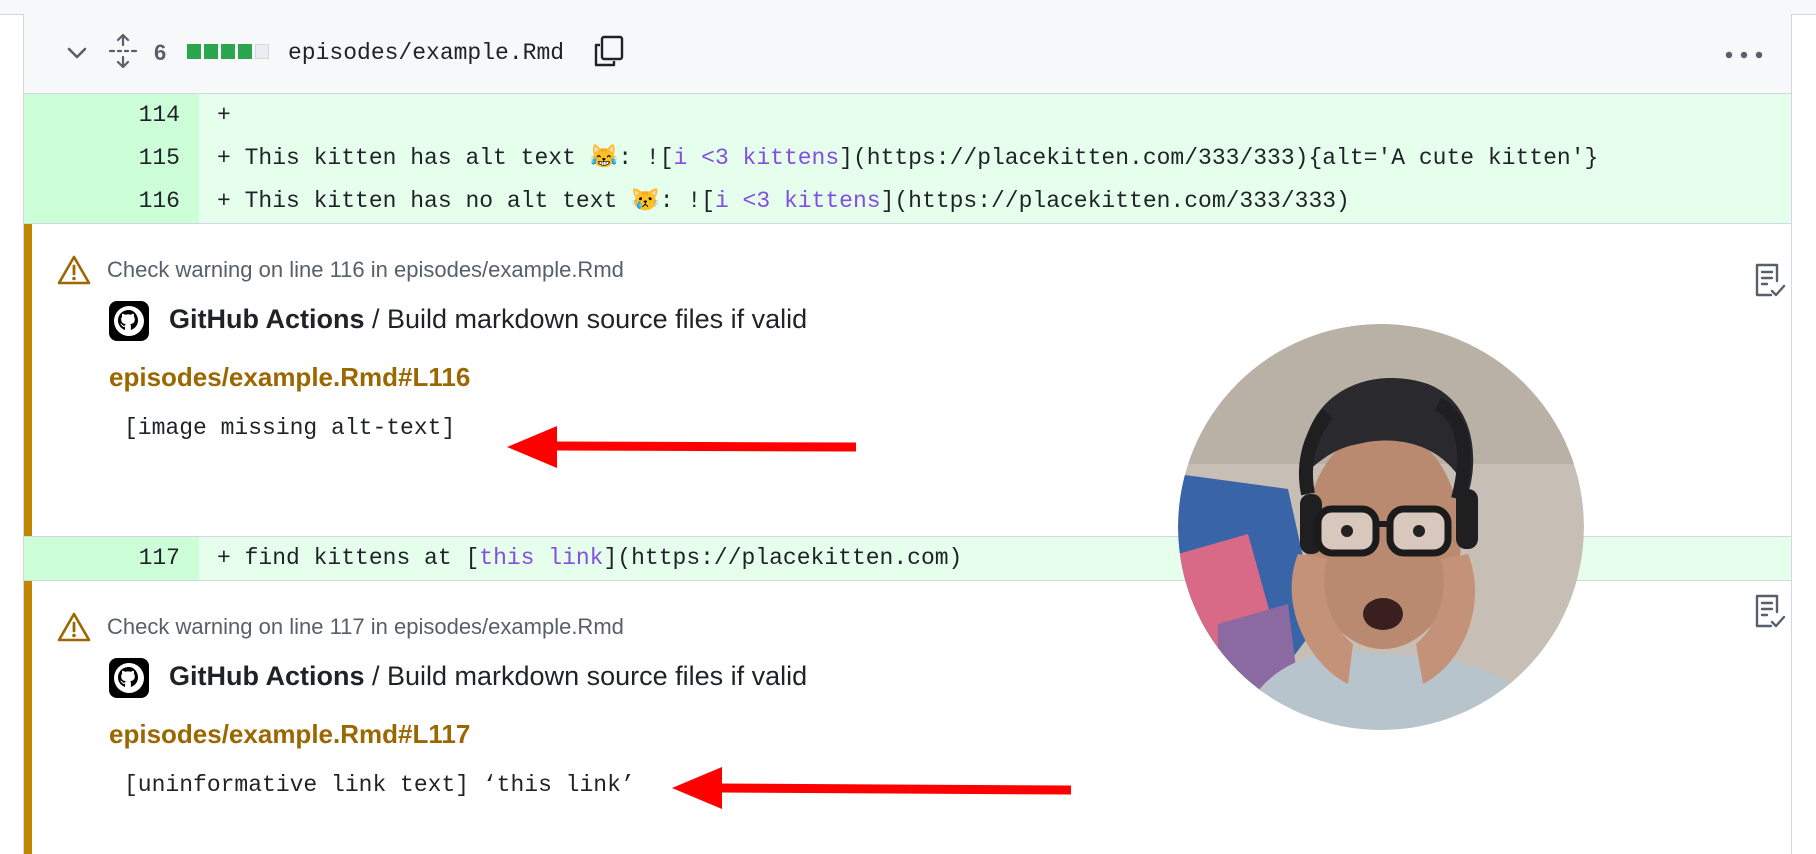 This screenshot has height=854, width=1816. Describe the element at coordinates (908, 7) in the screenshot. I see `top-divider` at that location.